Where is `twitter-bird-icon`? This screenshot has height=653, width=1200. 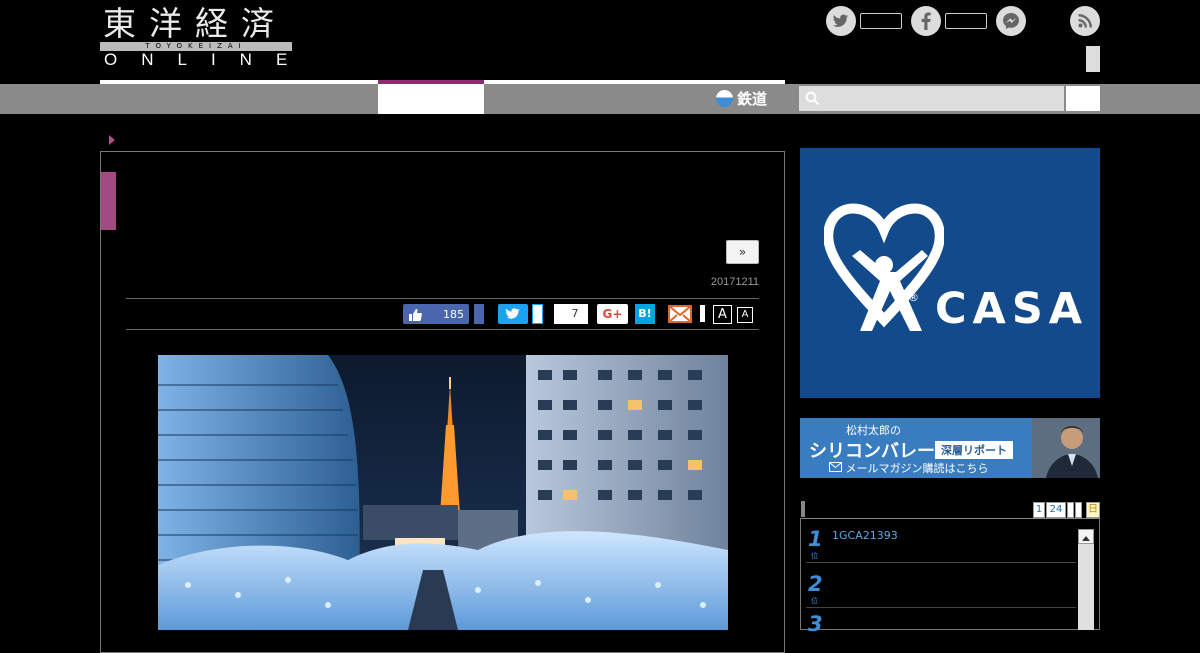
twitter-bird-icon is located at coordinates (512, 313).